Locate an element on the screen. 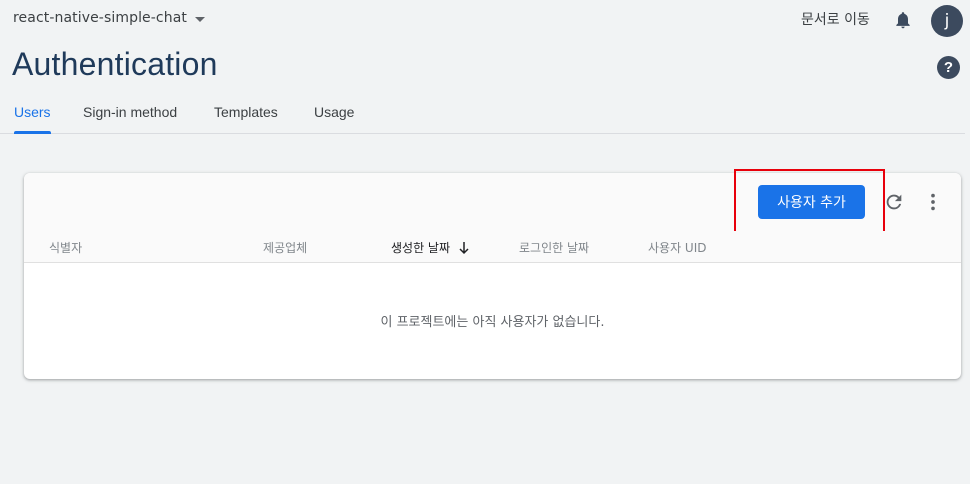 Image resolution: width=970 pixels, height=484 pixels. empty-state-message: 이 프로젝트에는 아직 사용자가 없습니다. is located at coordinates (492, 322).